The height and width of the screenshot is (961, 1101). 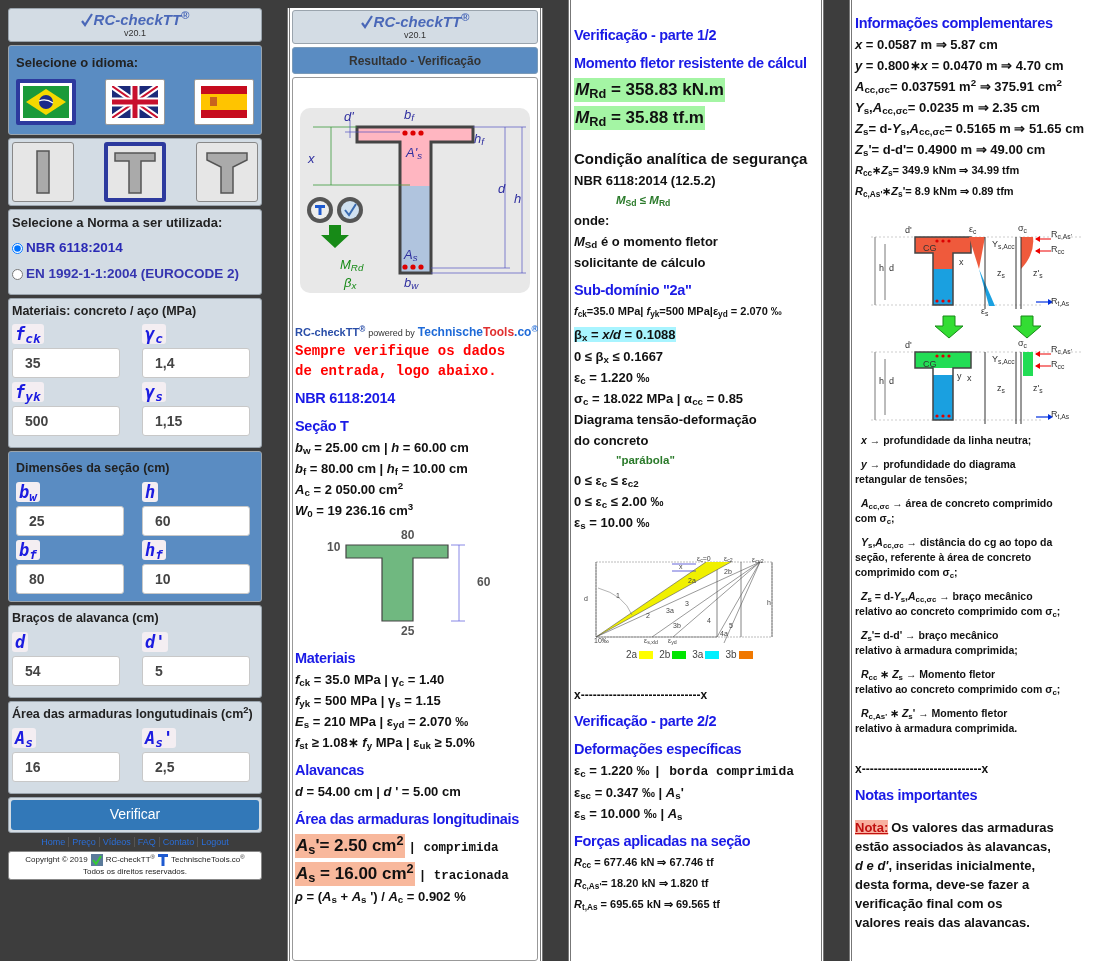 What do you see at coordinates (311, 158) in the screenshot?
I see `diagram-label: x` at bounding box center [311, 158].